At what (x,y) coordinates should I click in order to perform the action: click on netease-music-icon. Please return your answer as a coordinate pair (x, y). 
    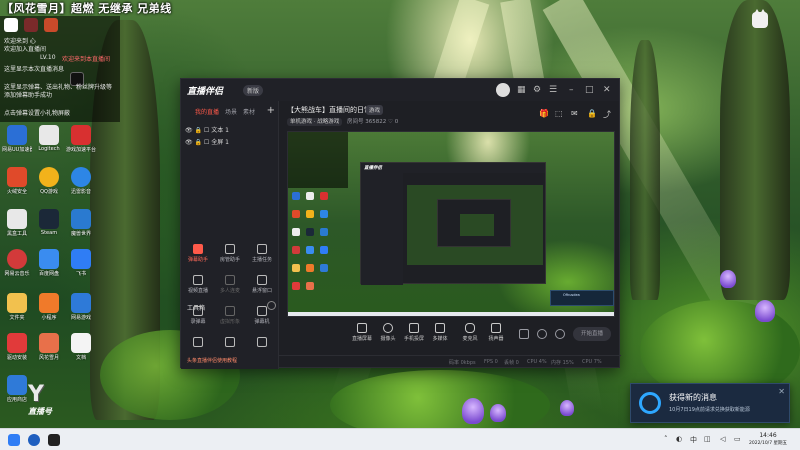
    Looking at the image, I should click on (17, 259).